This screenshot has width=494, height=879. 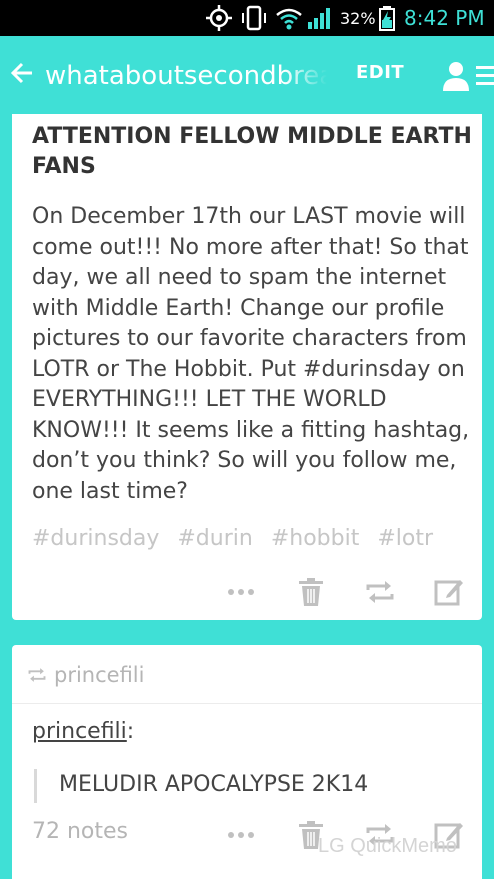 I want to click on battery-percent: 32%, so click(x=358, y=18).